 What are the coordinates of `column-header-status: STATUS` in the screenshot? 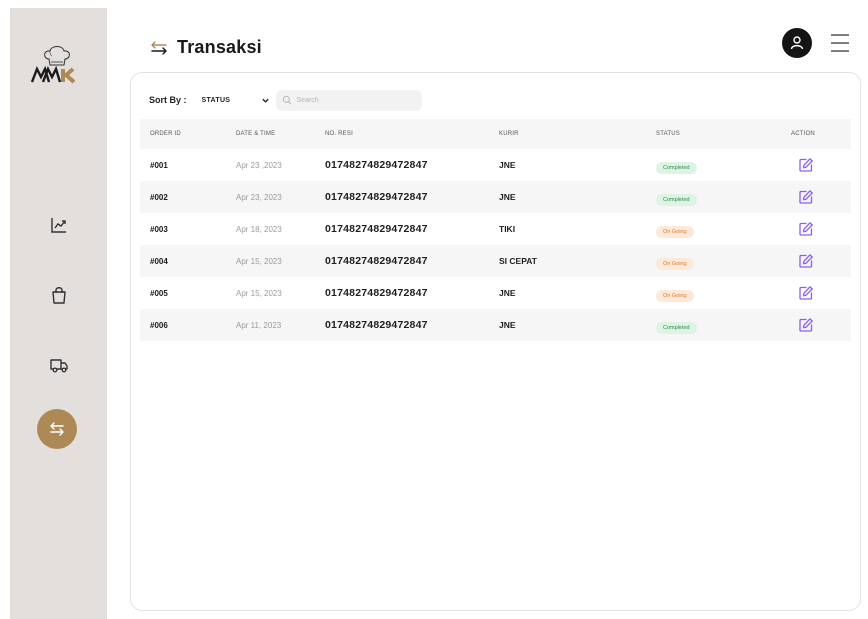 It's located at (723, 134).